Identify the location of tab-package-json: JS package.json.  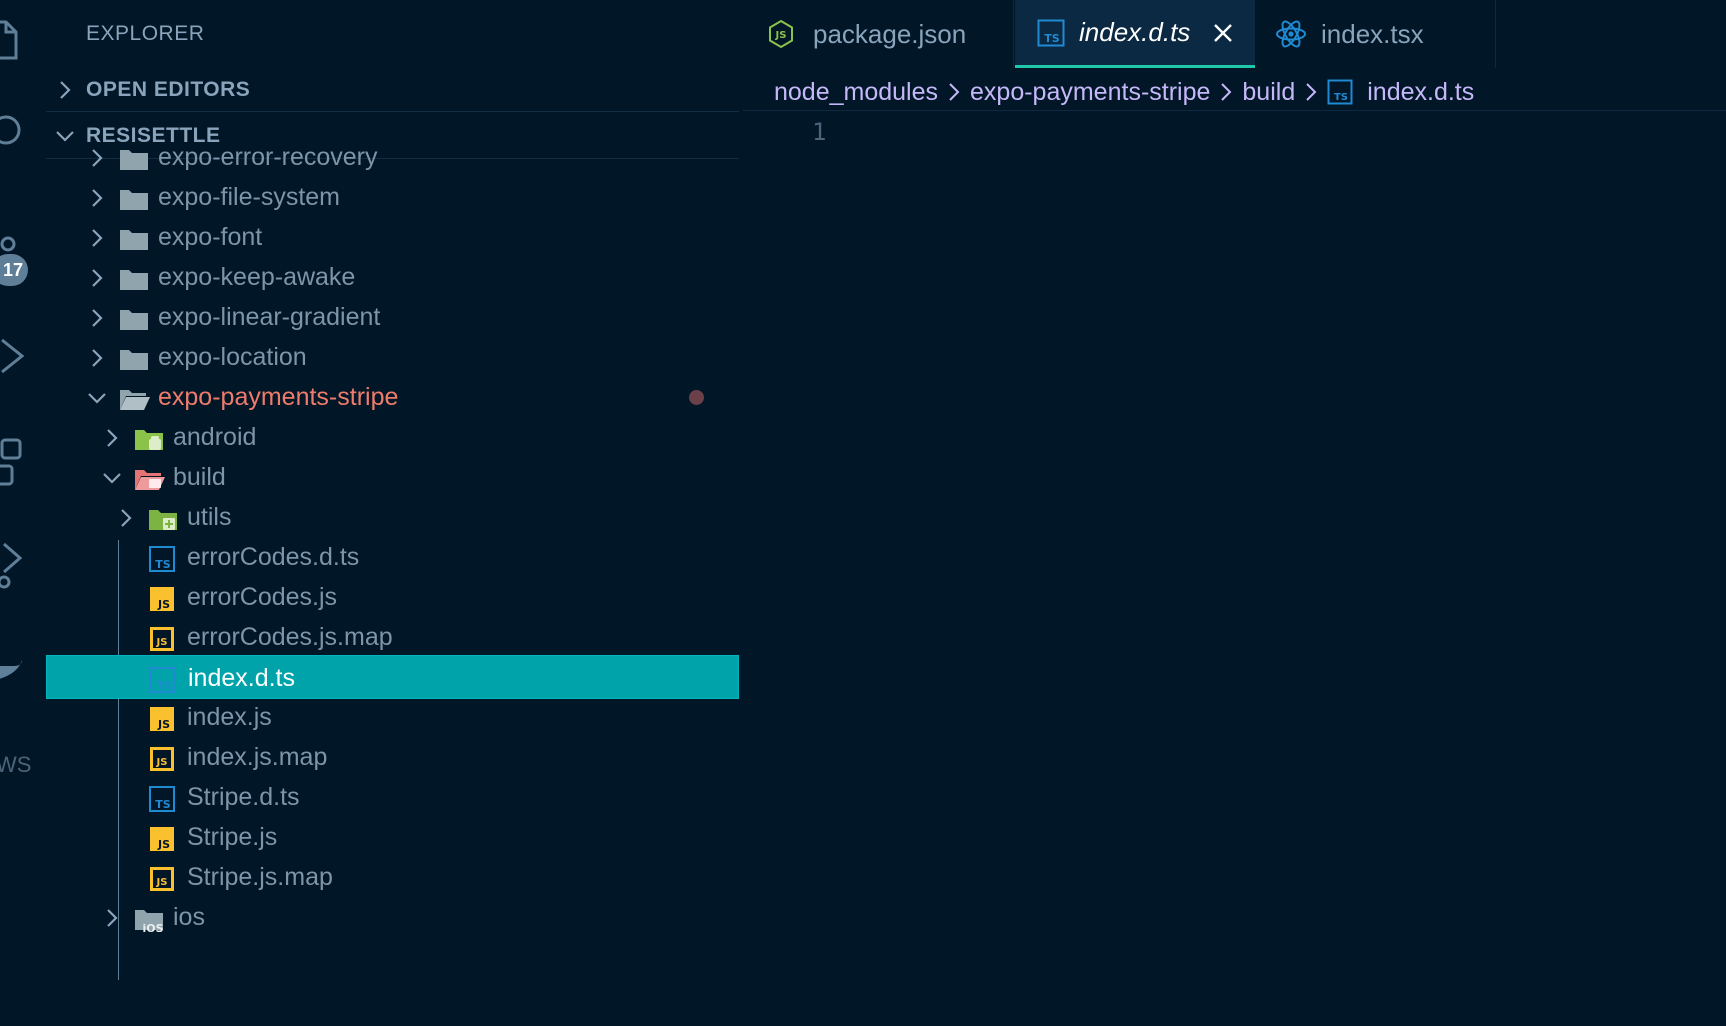
(878, 34).